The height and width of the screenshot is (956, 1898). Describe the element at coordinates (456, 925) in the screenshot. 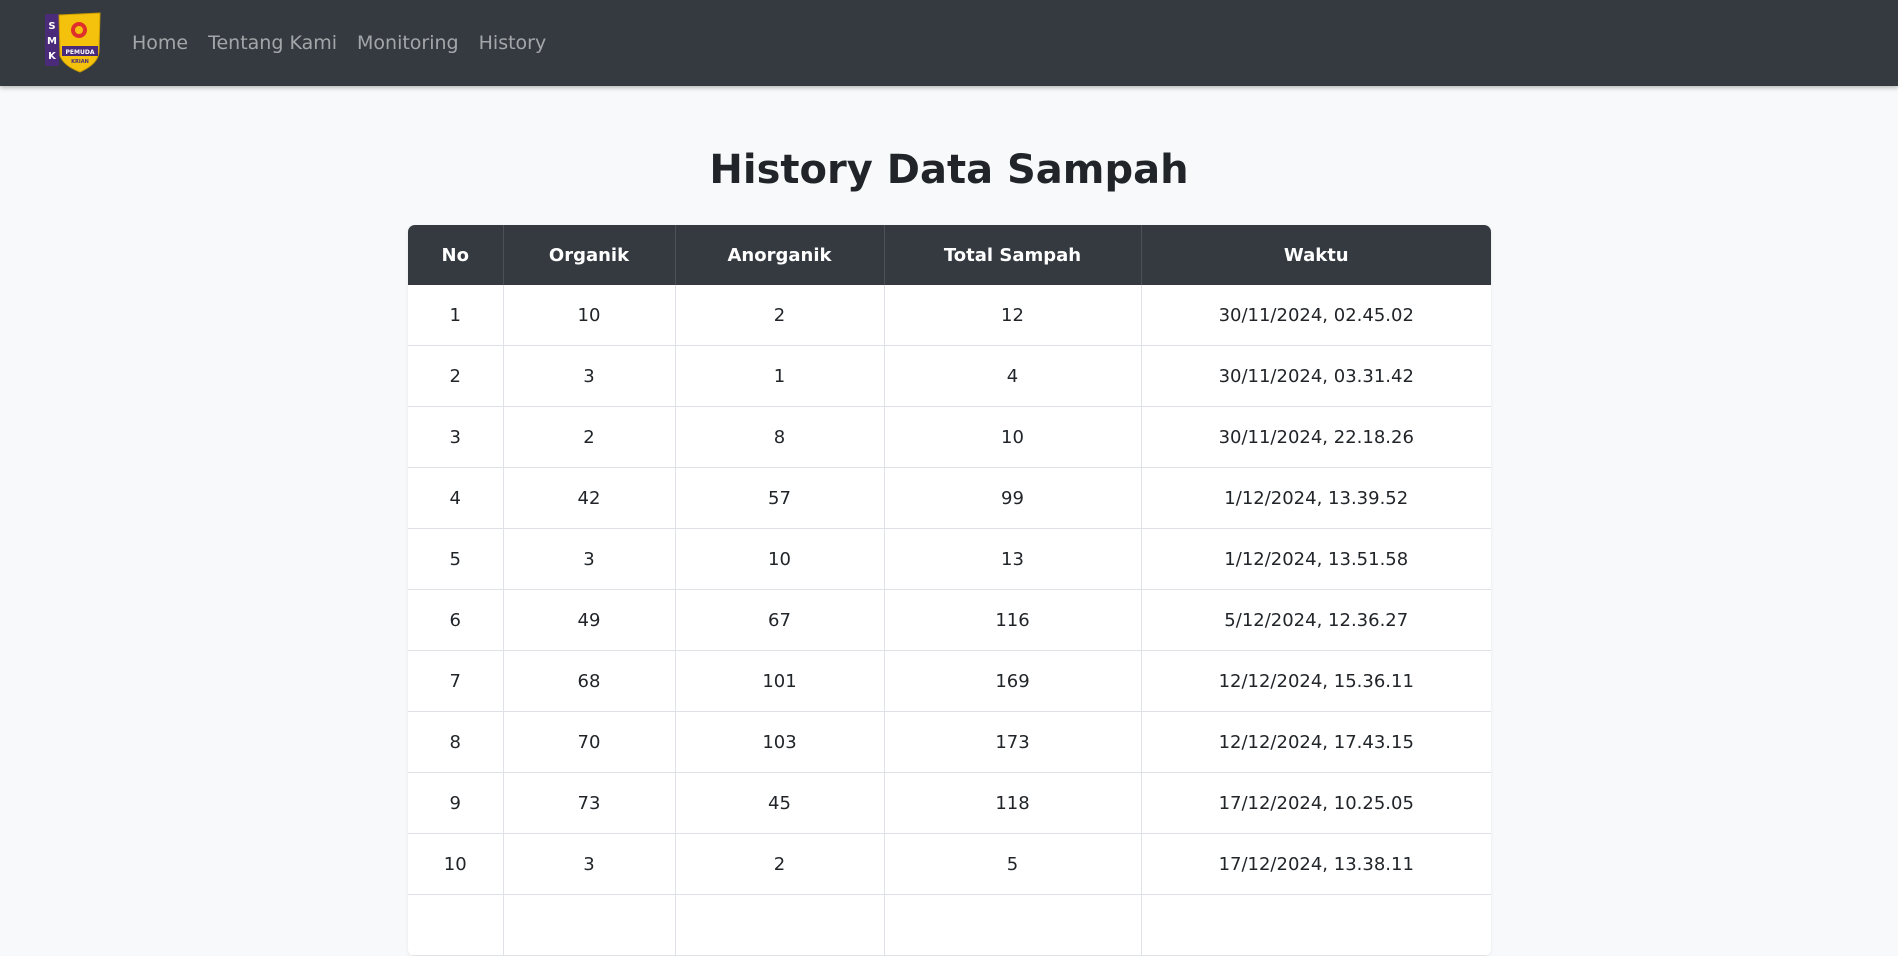

I see `cell-no` at that location.